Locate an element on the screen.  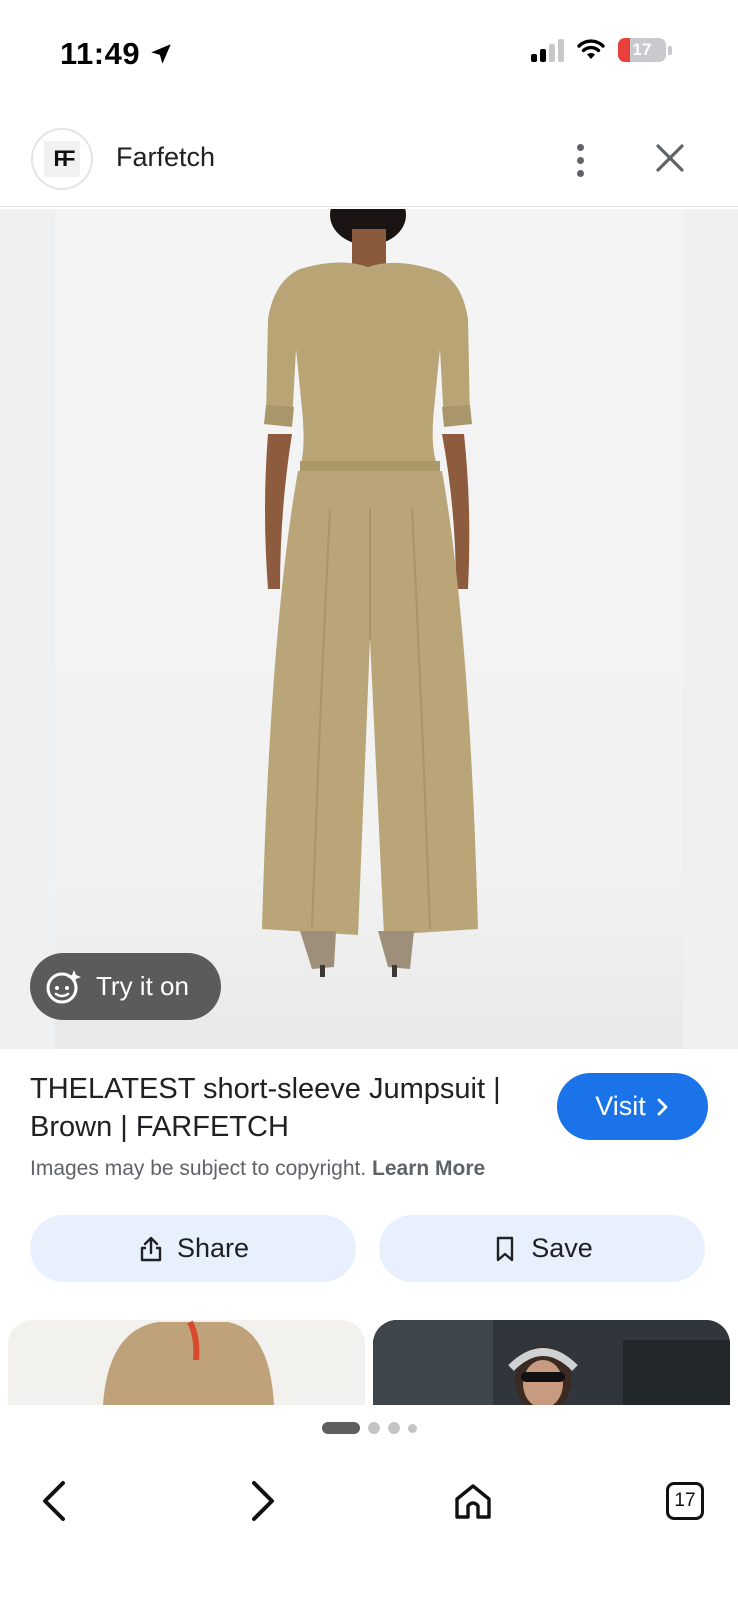
forward-button is located at coordinates (263, 1501).